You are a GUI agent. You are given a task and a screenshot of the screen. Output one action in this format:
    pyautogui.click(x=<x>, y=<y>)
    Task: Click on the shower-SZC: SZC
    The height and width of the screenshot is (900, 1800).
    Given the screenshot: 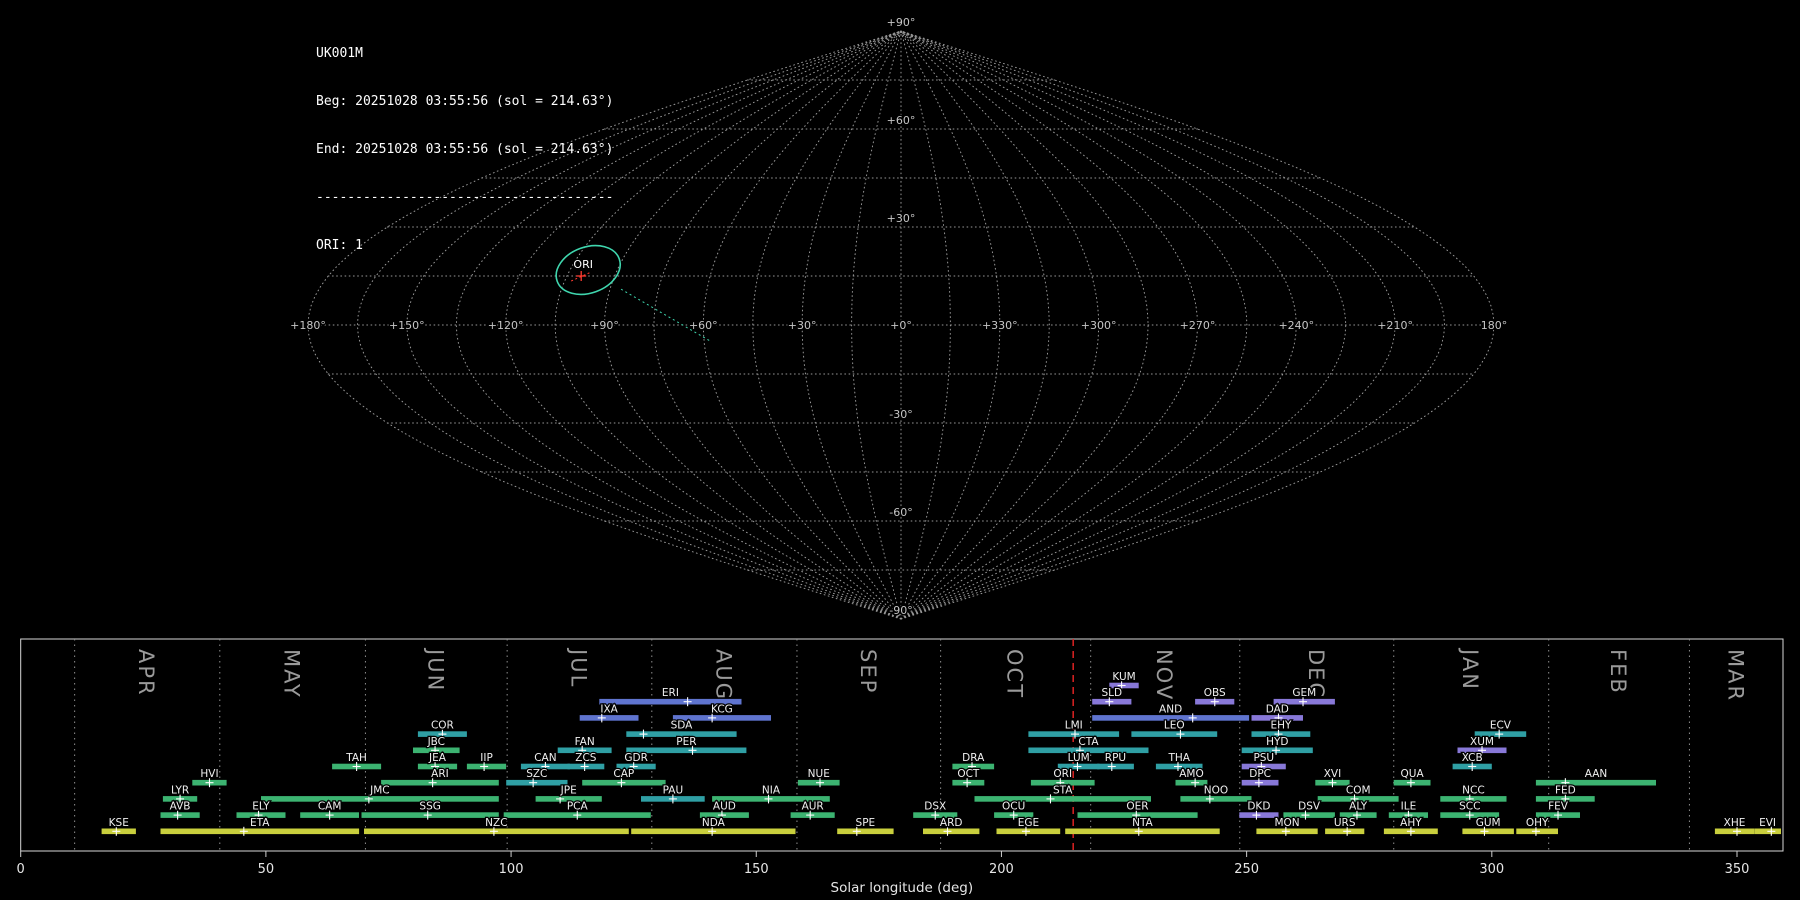 What is the action you would take?
    pyautogui.click(x=537, y=777)
    